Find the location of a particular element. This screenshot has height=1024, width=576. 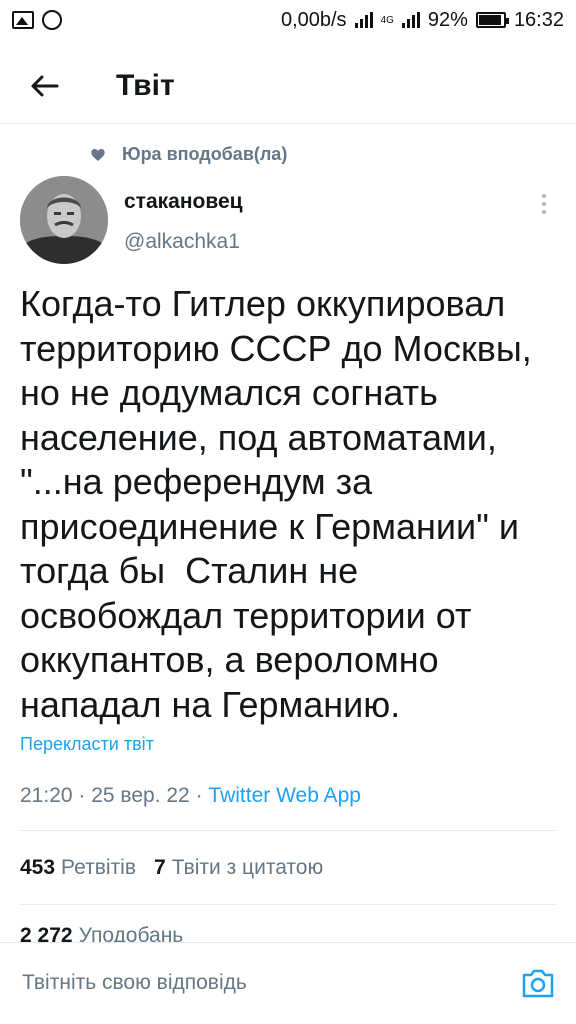

author-name: стакановец is located at coordinates (183, 202).